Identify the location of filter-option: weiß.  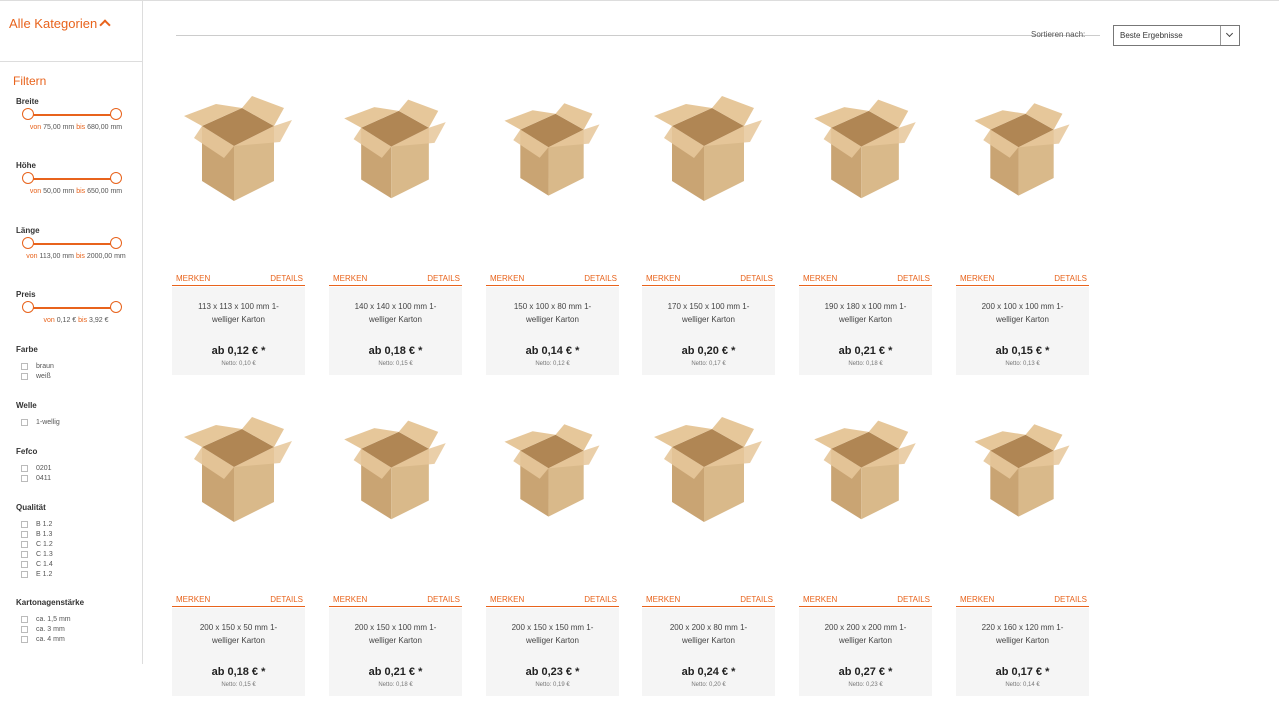
(71, 376).